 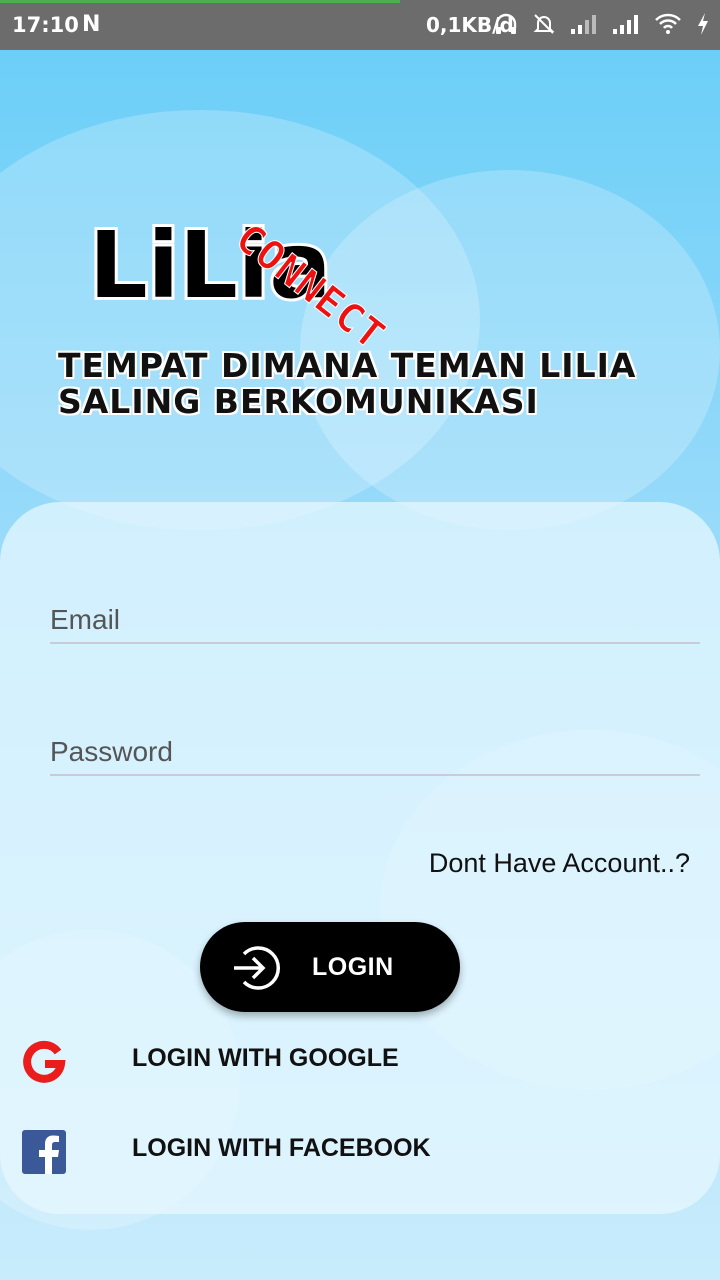 I want to click on google-login-label: LOGIN WITH GOOGLE, so click(x=265, y=1058).